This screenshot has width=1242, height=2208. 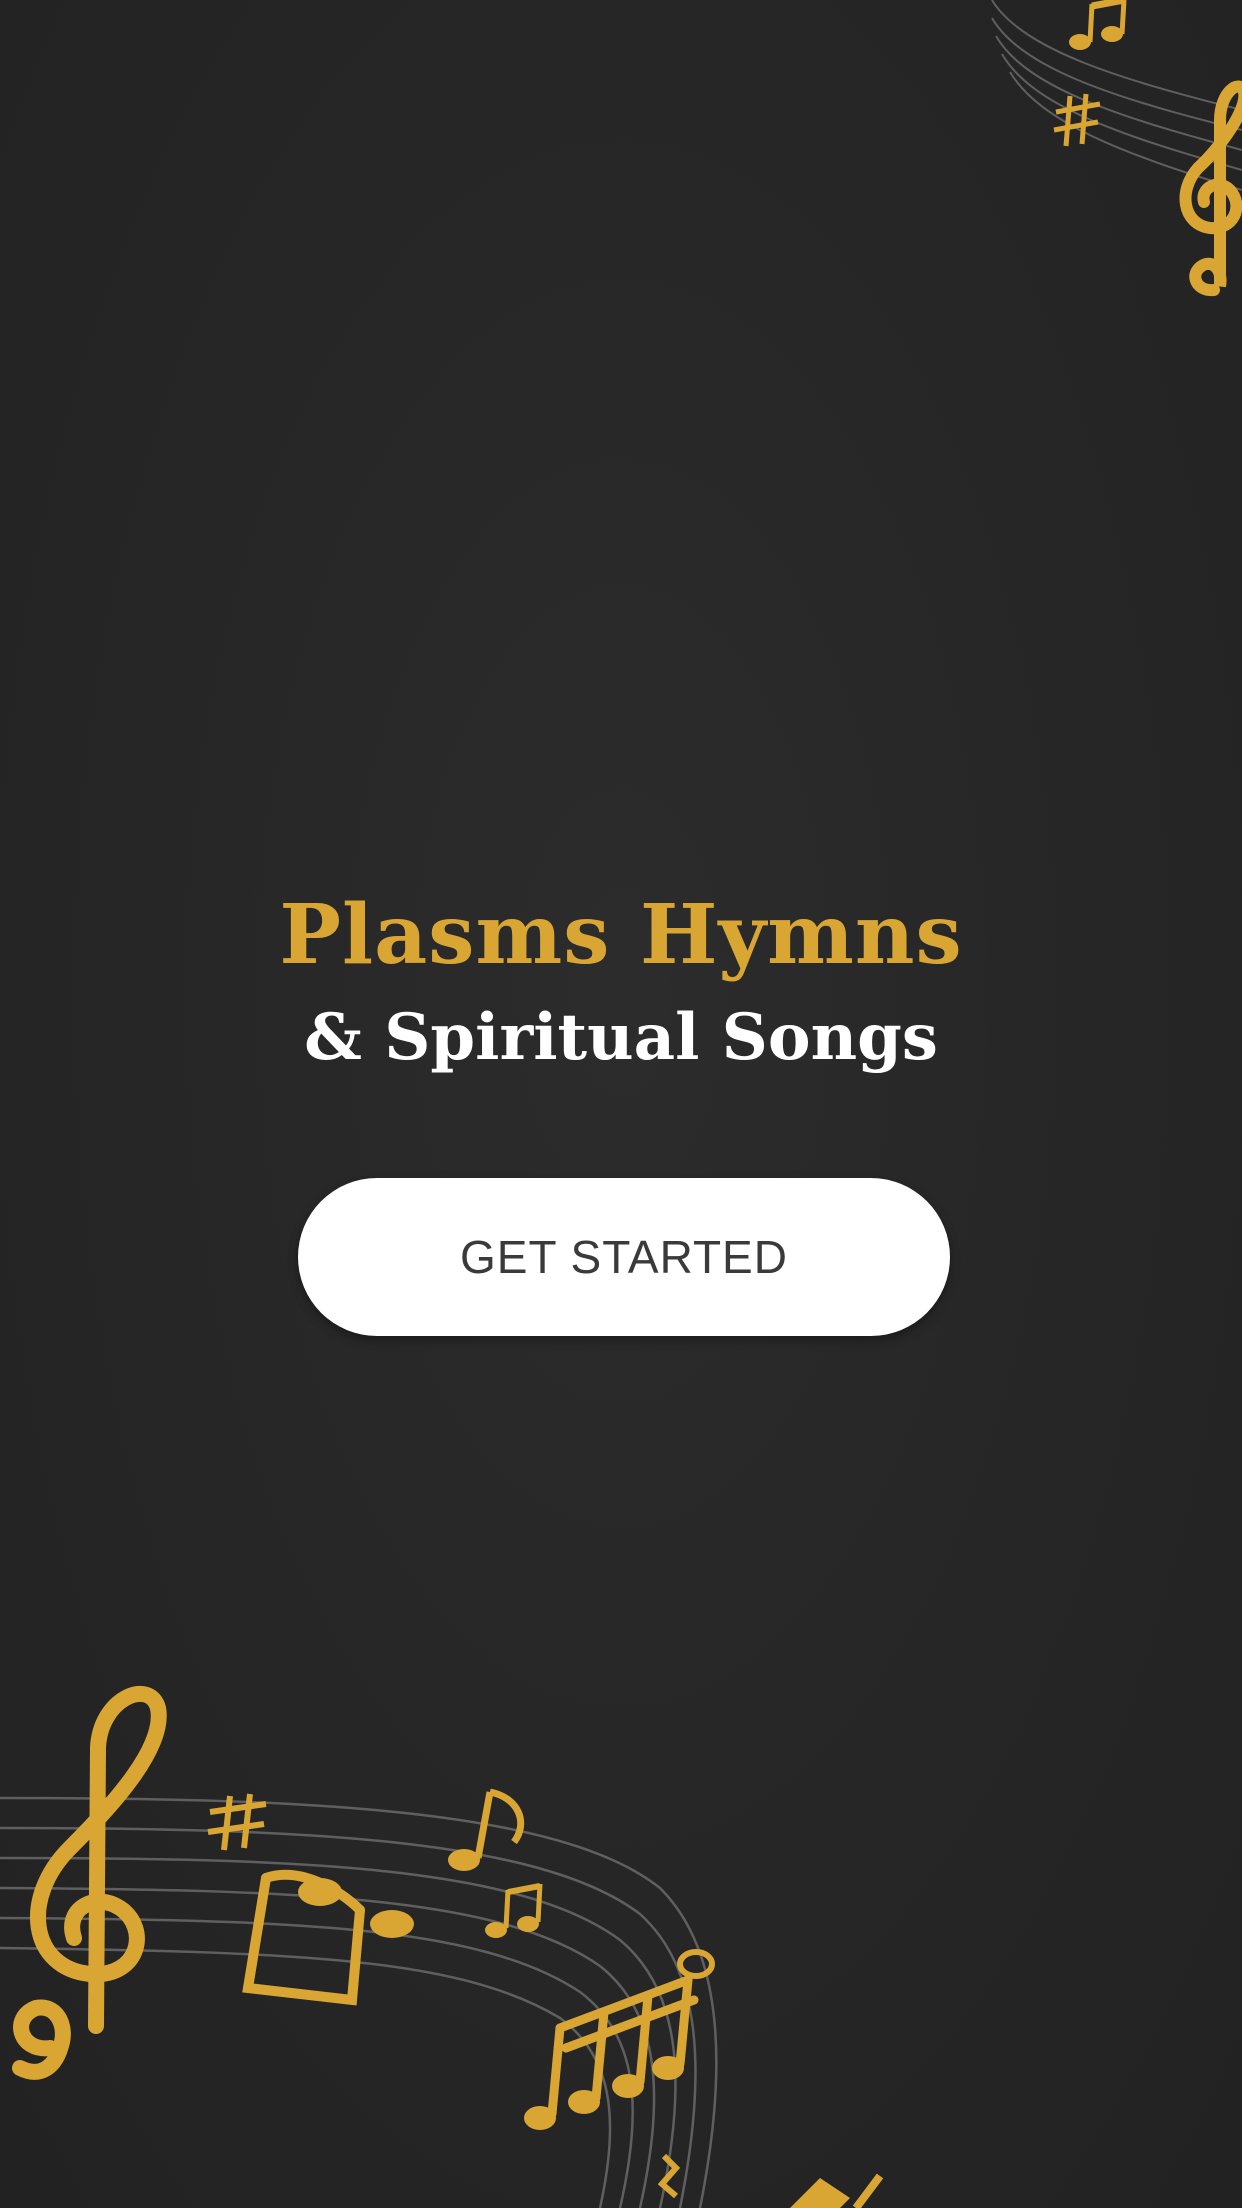 I want to click on treble-clef-icon, so click(x=89, y=1882).